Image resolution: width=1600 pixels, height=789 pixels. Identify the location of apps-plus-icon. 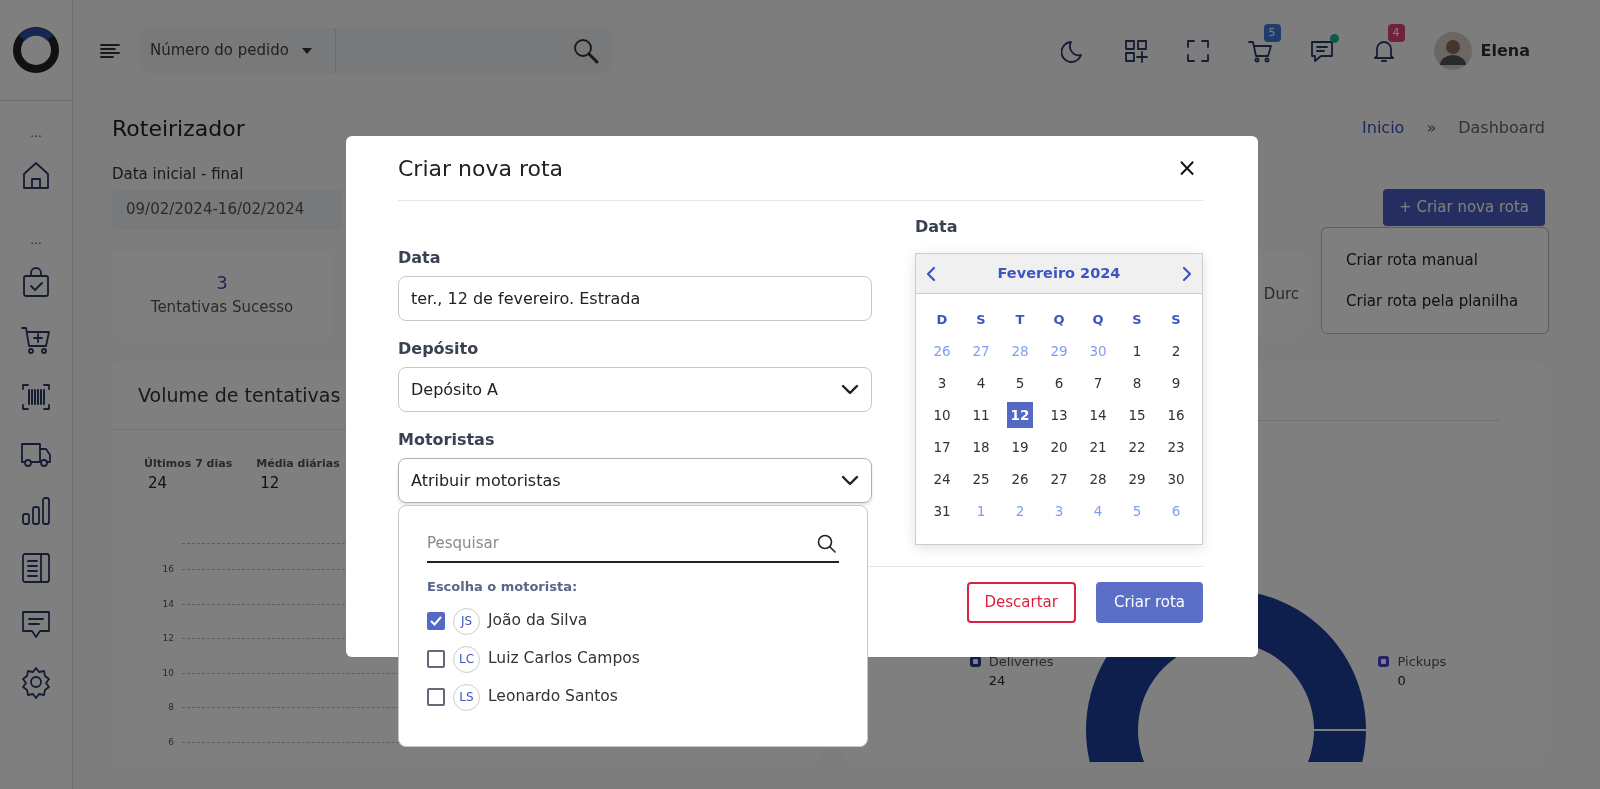
(1135, 50).